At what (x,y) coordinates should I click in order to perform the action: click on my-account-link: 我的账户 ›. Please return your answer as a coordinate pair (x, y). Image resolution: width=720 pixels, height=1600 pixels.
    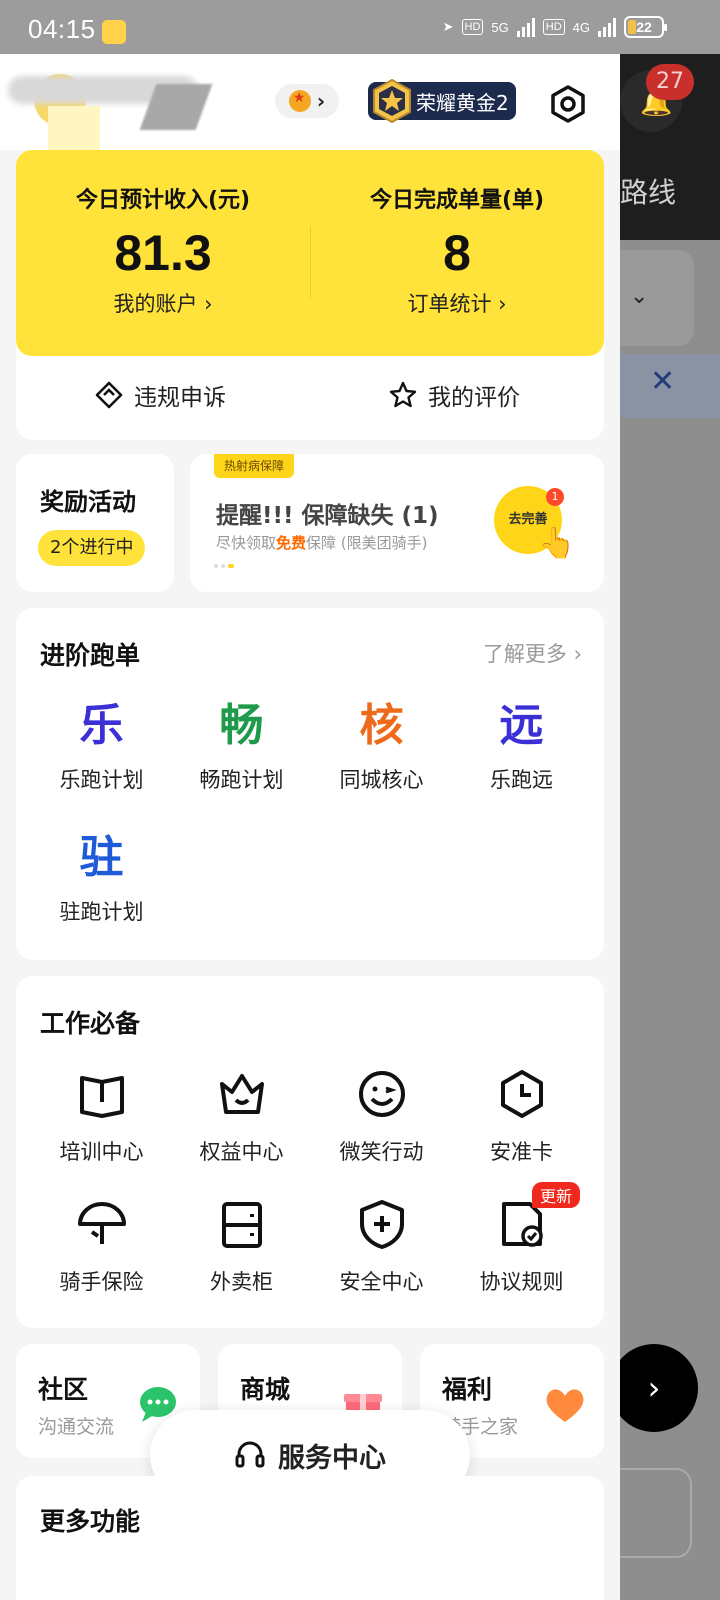
    Looking at the image, I should click on (163, 303).